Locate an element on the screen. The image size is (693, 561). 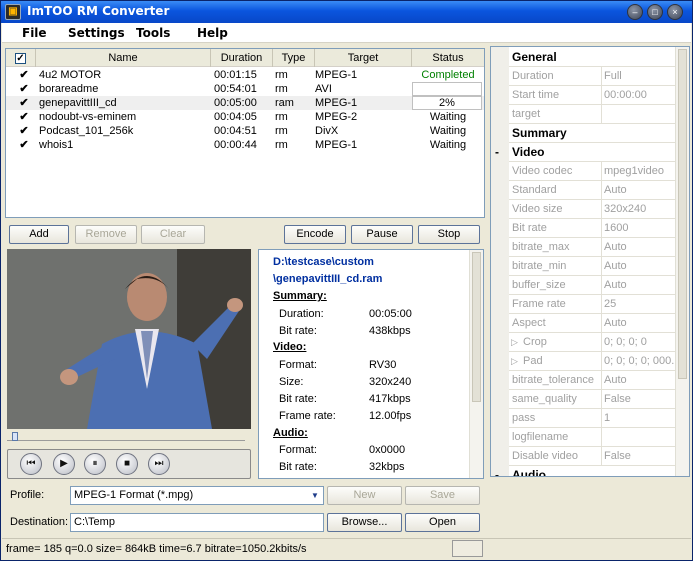
stop-button: Stop is located at coordinates (449, 234).